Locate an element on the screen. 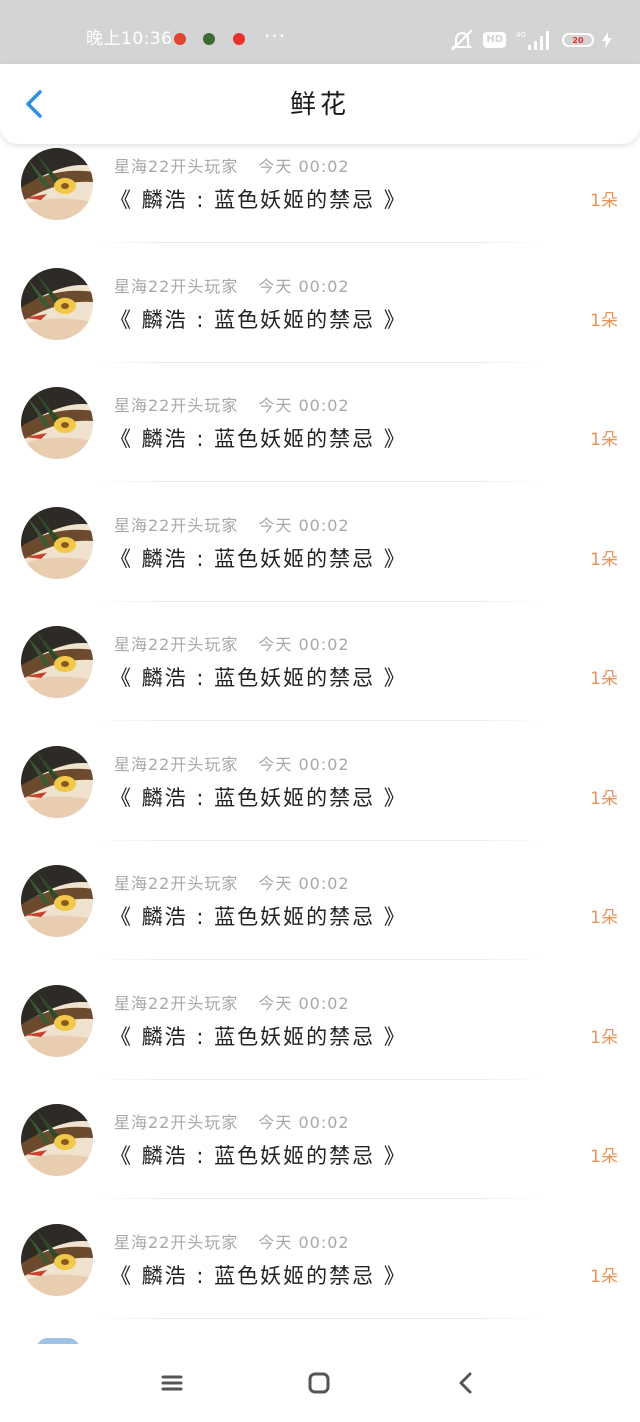 The image size is (640, 1422). back-icon is located at coordinates (465, 1383).